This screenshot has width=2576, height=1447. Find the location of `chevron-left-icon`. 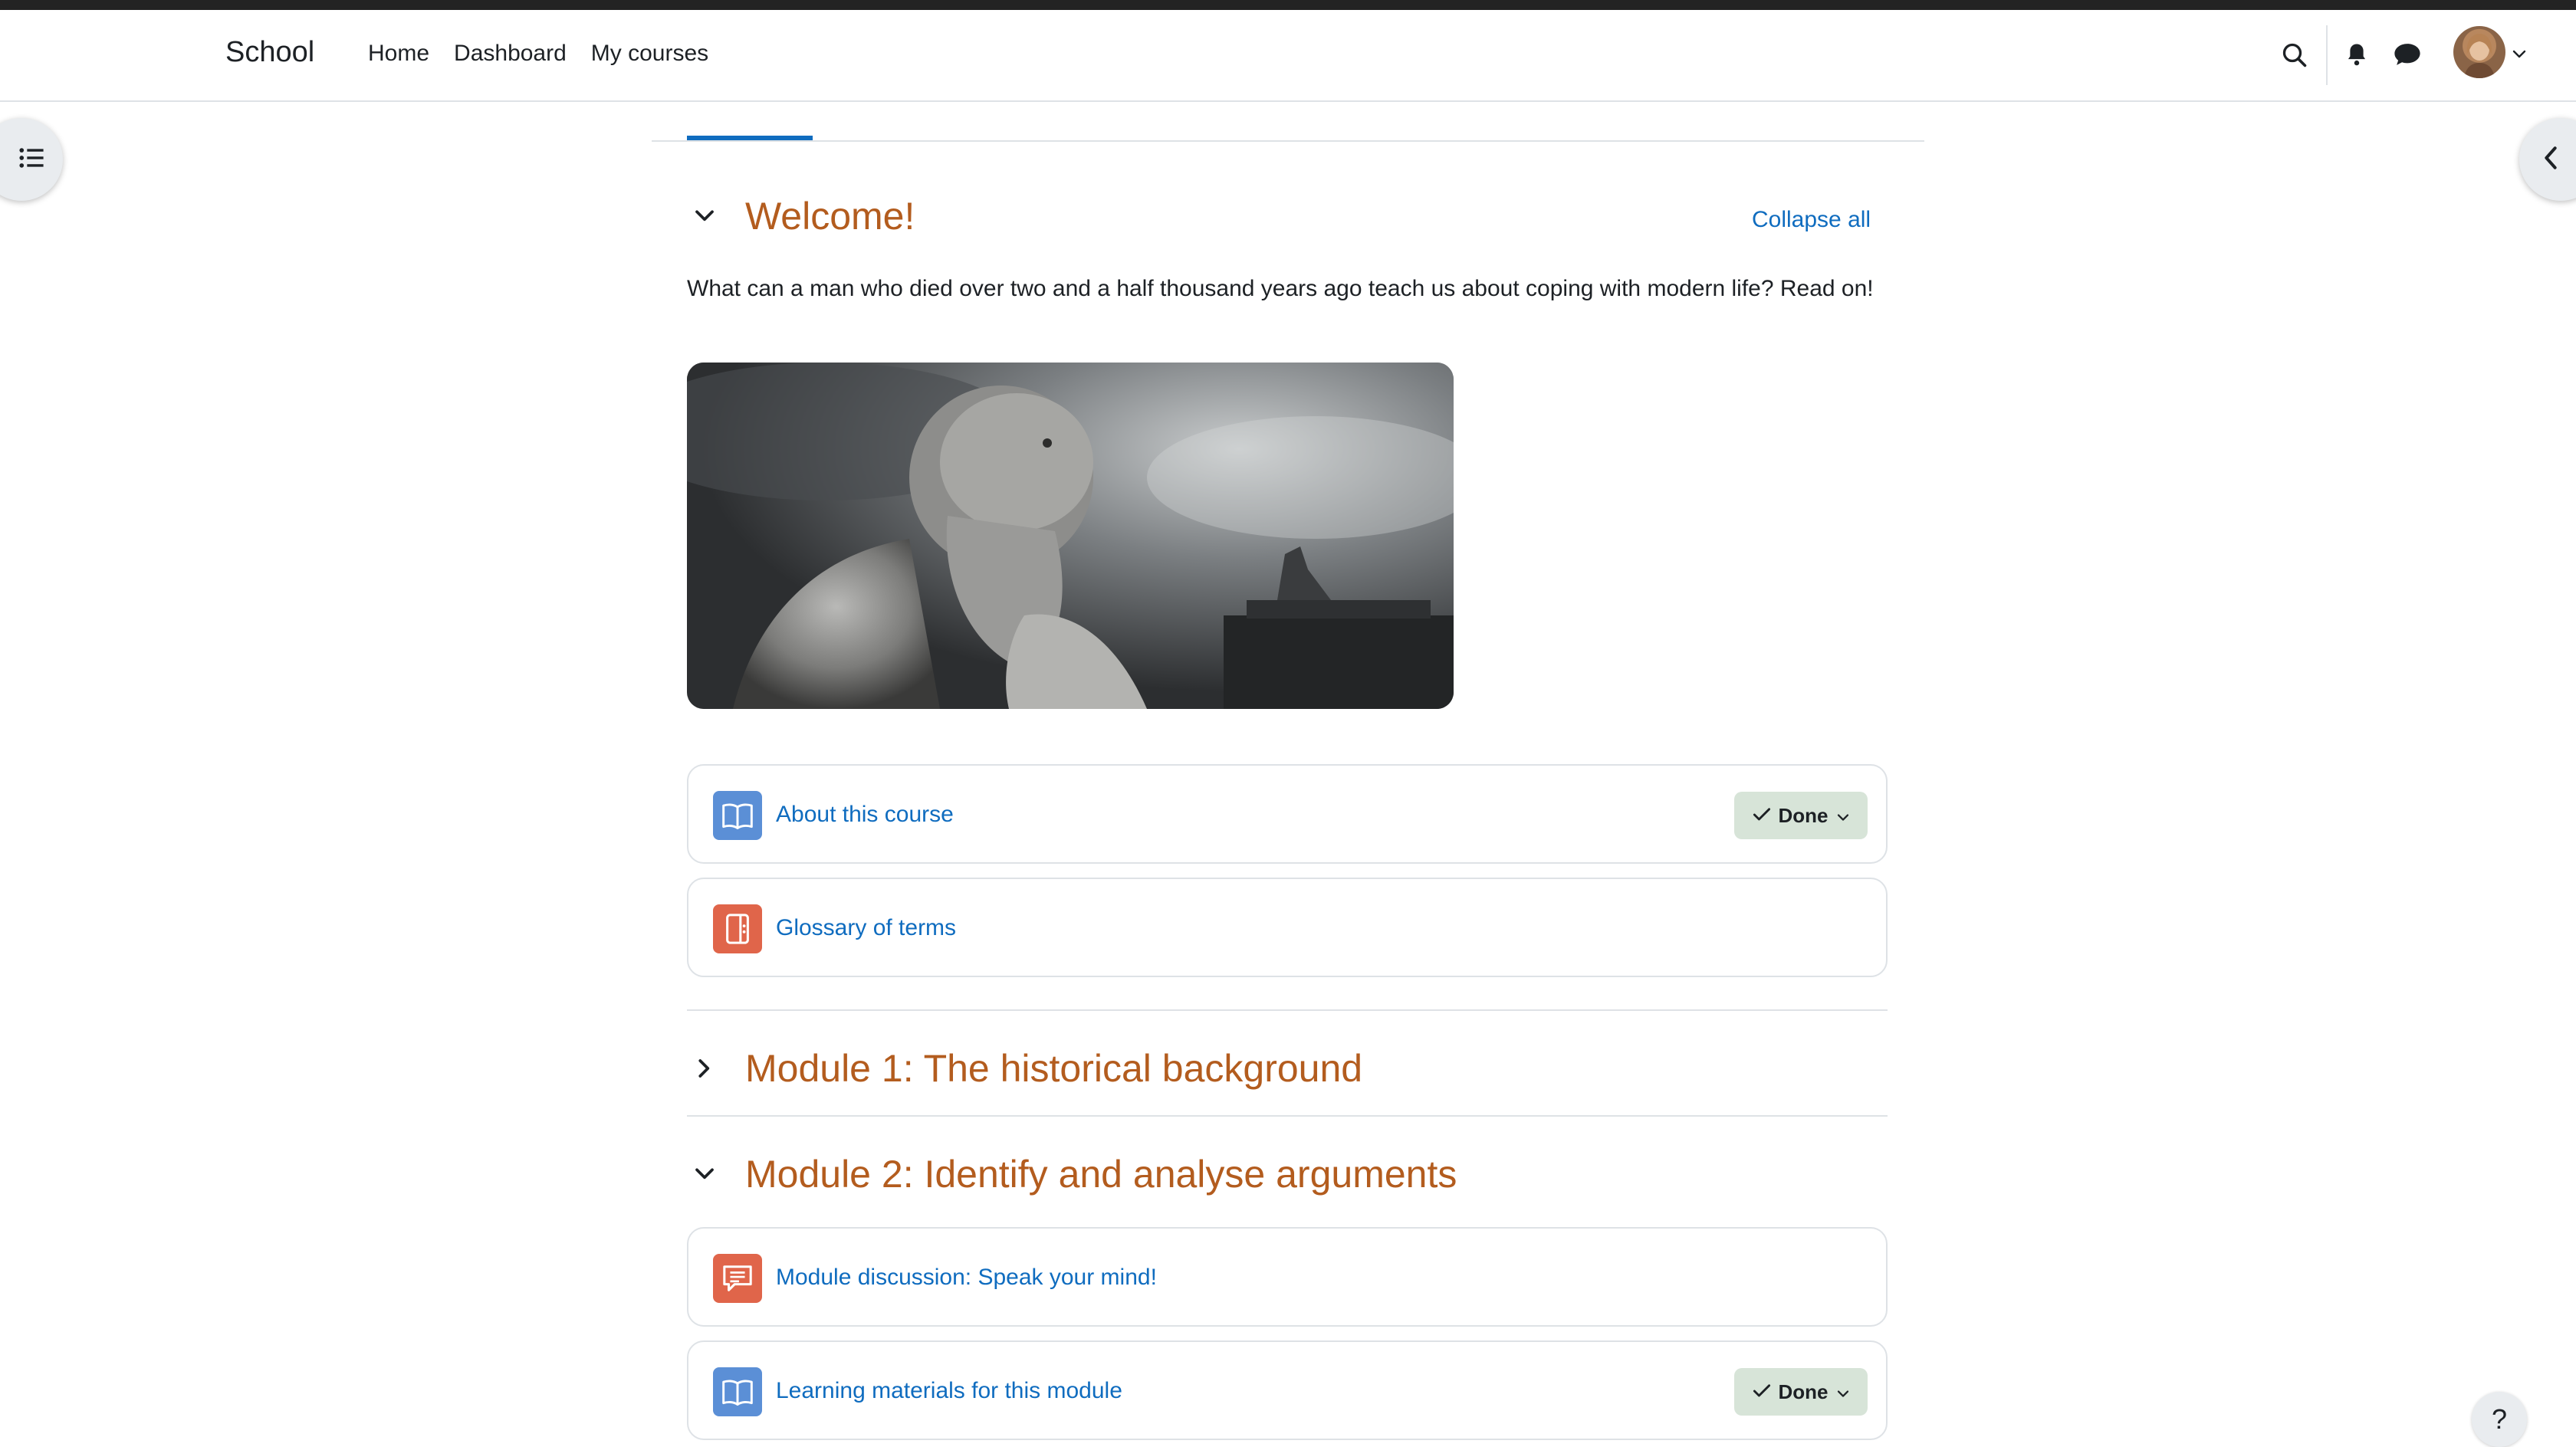

chevron-left-icon is located at coordinates (2550, 160).